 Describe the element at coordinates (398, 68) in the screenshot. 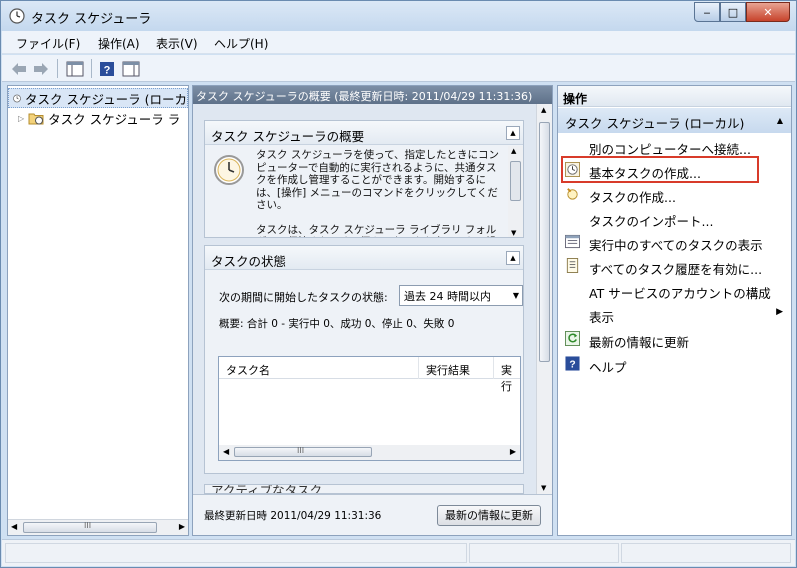

I see `toolbar: ?` at that location.